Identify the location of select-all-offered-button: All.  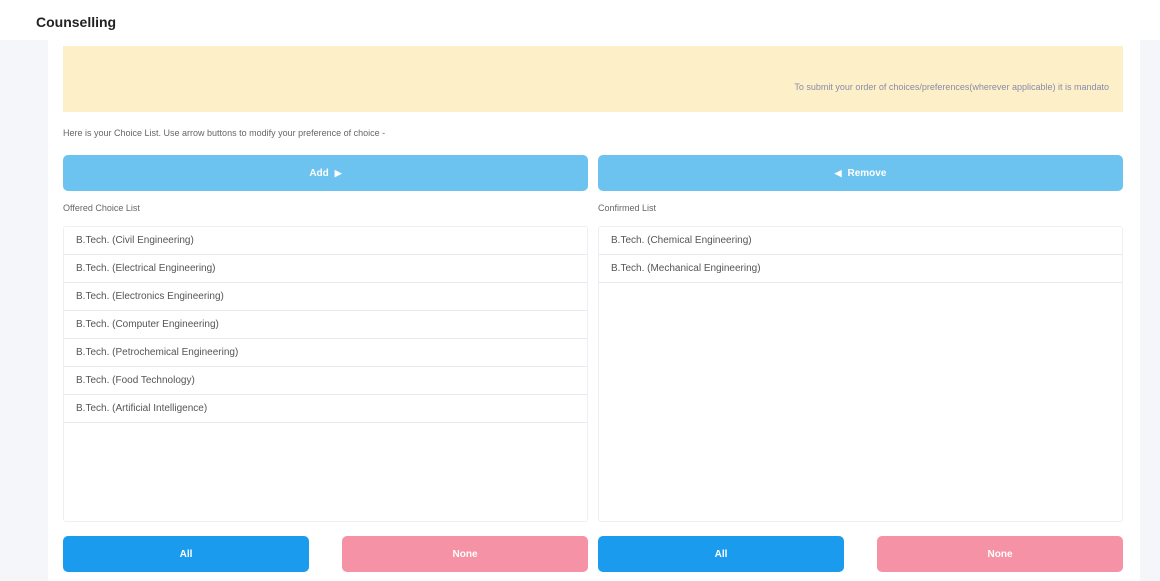
(186, 554).